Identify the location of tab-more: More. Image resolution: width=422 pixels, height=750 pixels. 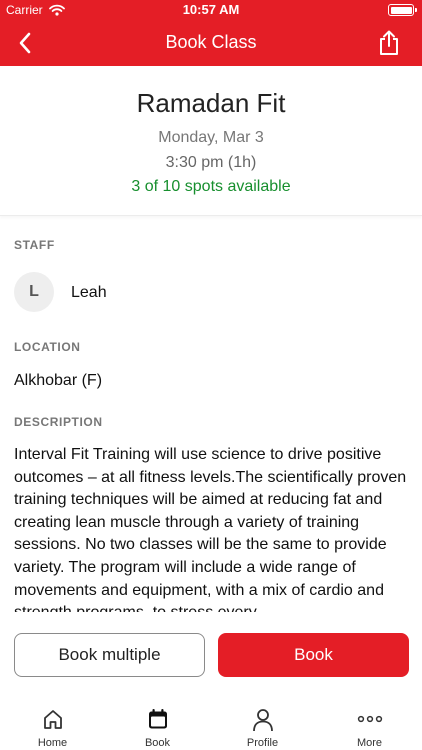
(369, 725).